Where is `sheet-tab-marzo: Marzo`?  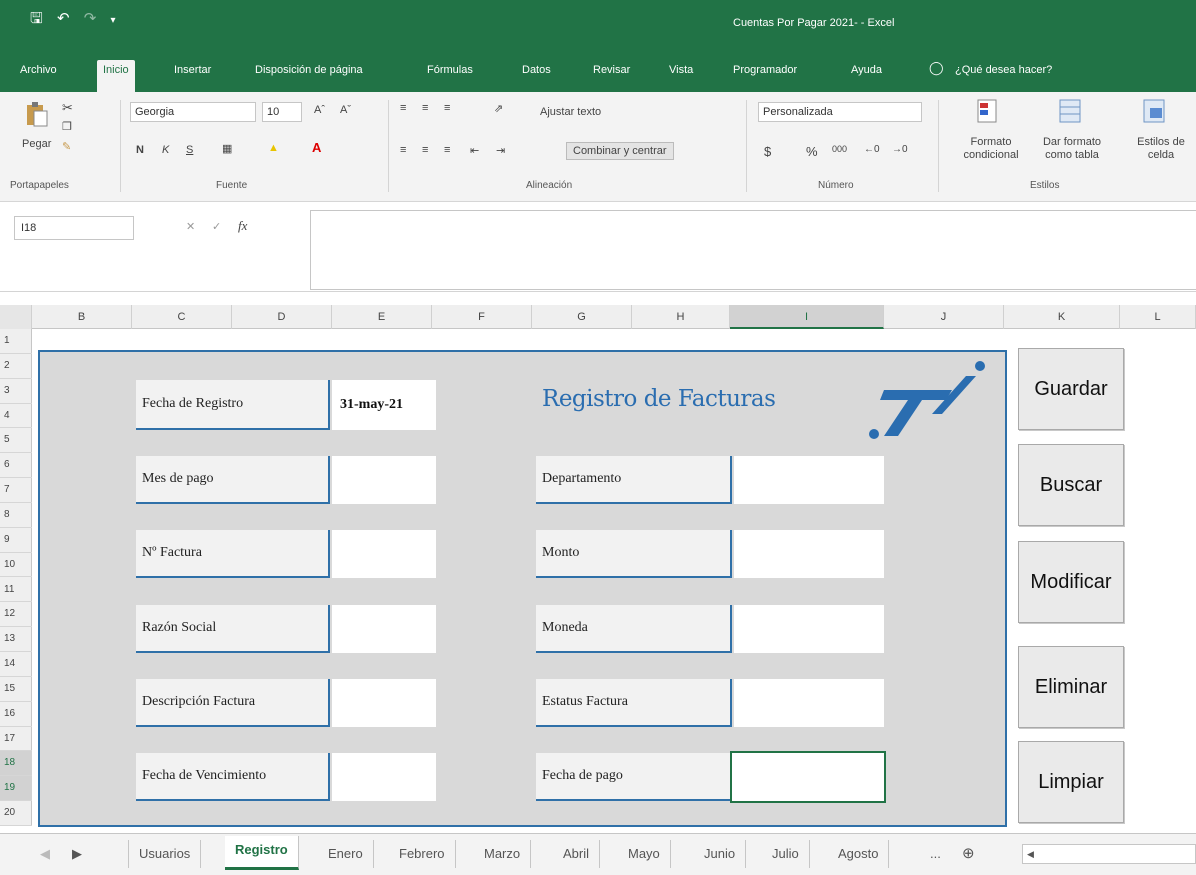 sheet-tab-marzo: Marzo is located at coordinates (503, 854).